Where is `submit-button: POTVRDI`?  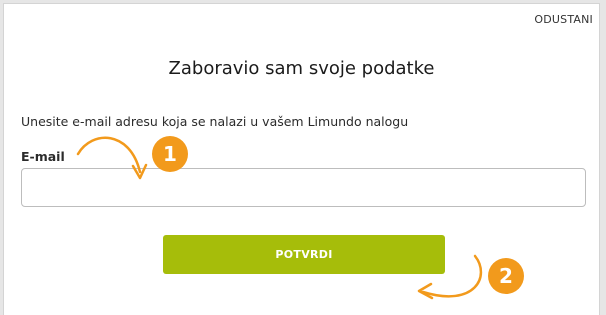 submit-button: POTVRDI is located at coordinates (304, 254).